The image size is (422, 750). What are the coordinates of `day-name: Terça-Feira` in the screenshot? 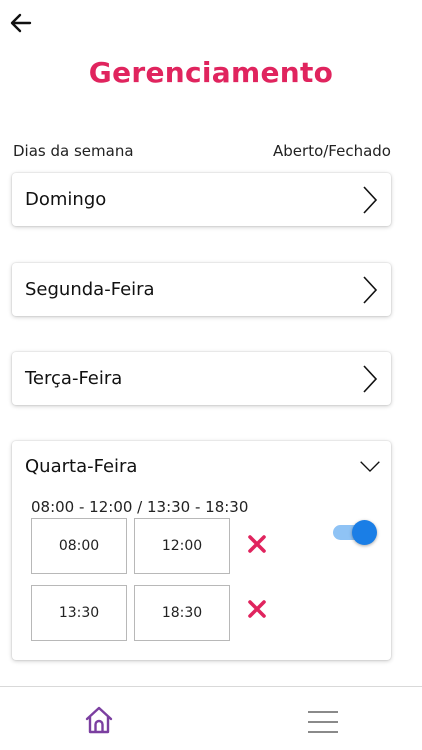 It's located at (74, 378).